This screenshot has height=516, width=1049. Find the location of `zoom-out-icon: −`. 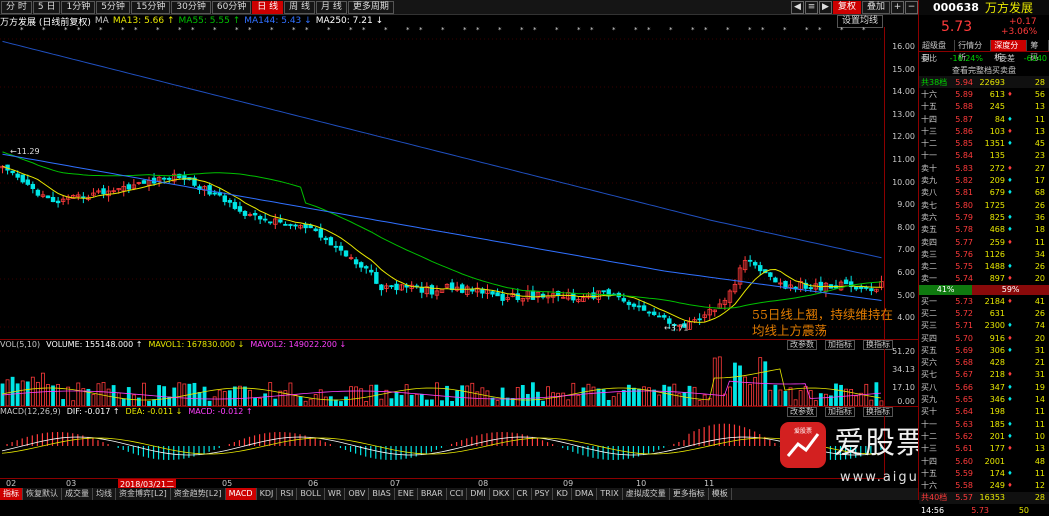

zoom-out-icon: − is located at coordinates (911, 7).